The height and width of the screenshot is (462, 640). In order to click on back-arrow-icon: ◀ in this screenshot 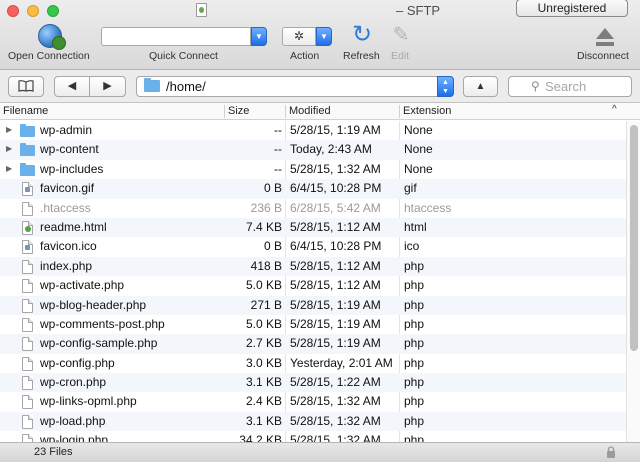, I will do `click(72, 86)`.